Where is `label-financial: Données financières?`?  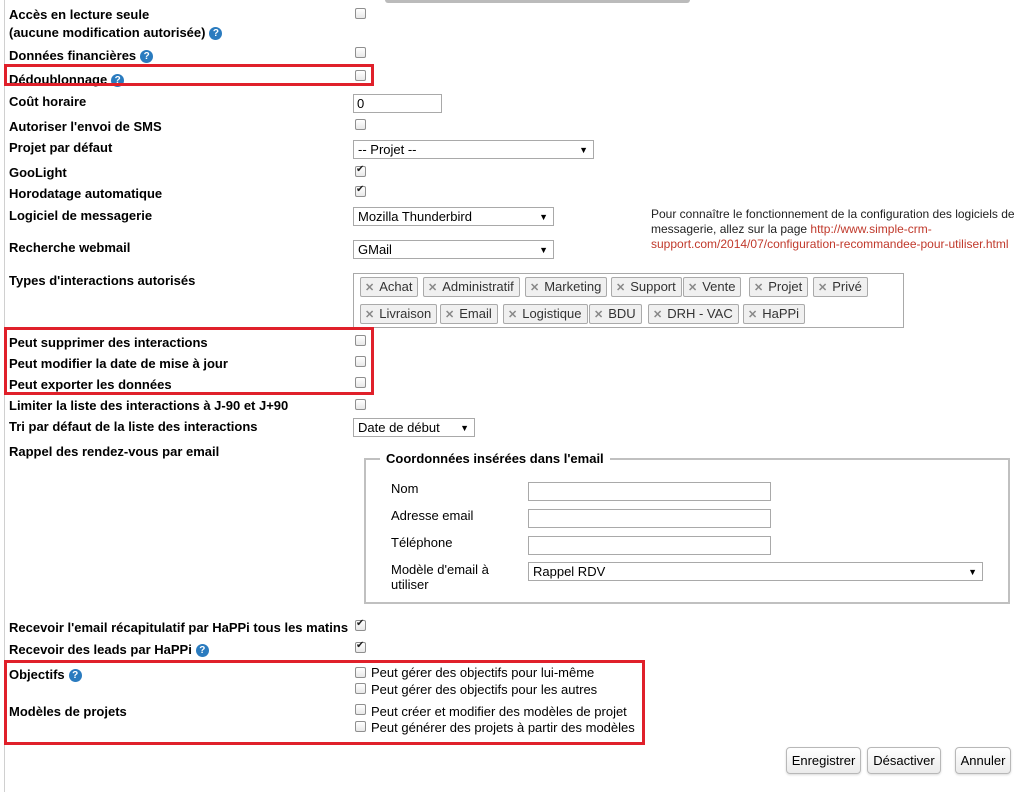 label-financial: Données financières? is located at coordinates (81, 55).